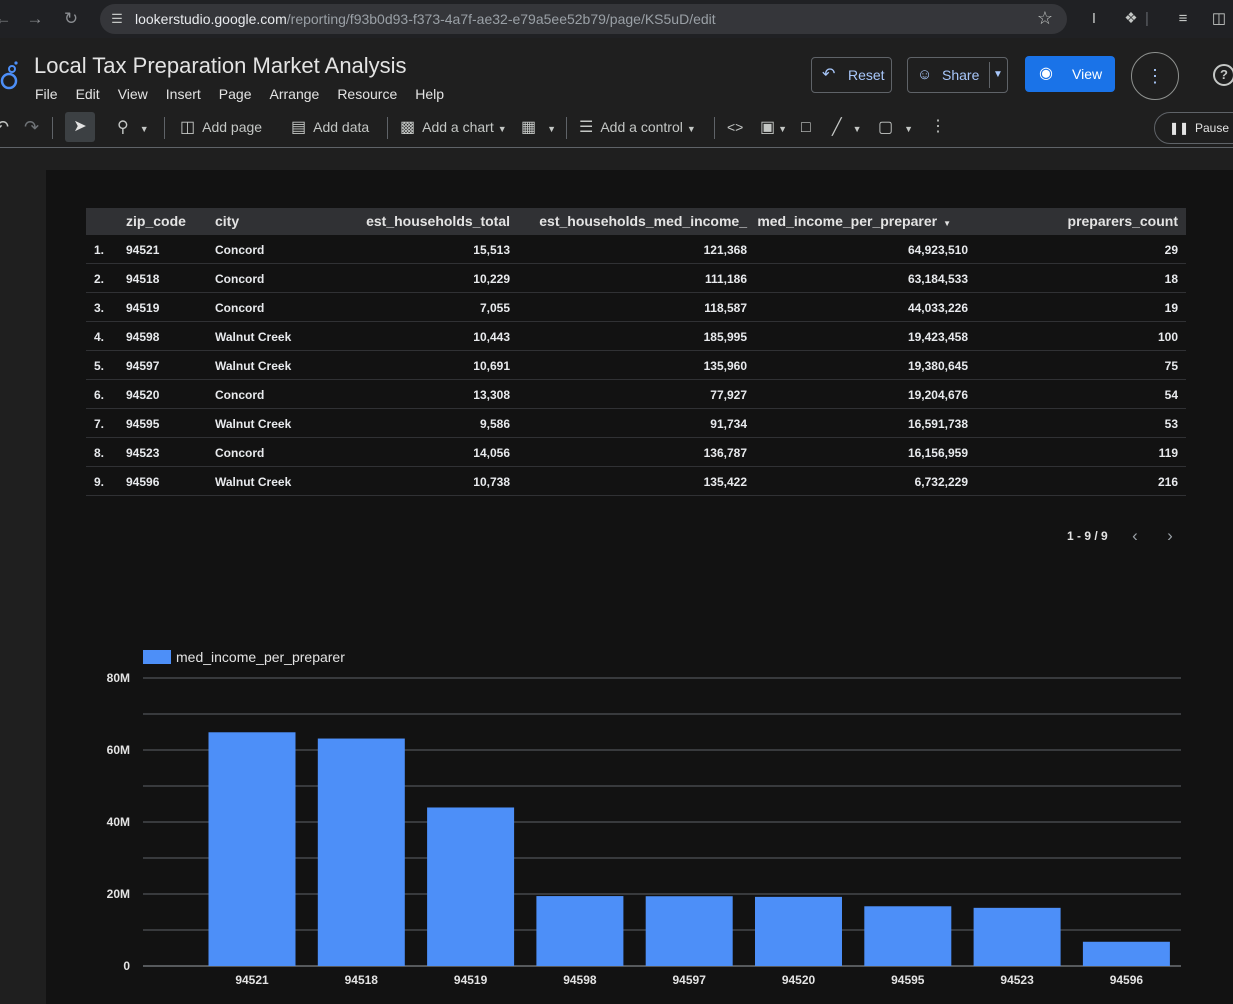 The width and height of the screenshot is (1233, 1004). I want to click on cell-est-households-med-income: 111,186, so click(725, 279).